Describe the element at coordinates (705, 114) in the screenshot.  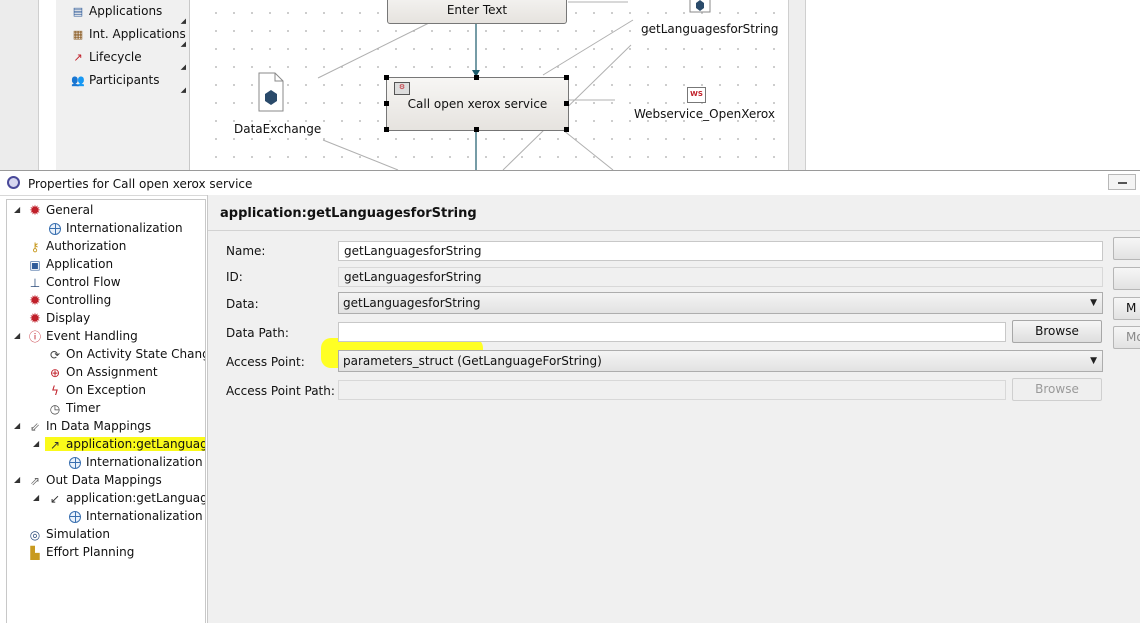
I see `webservice-openxerox-label: Webservice_OpenXerox` at that location.